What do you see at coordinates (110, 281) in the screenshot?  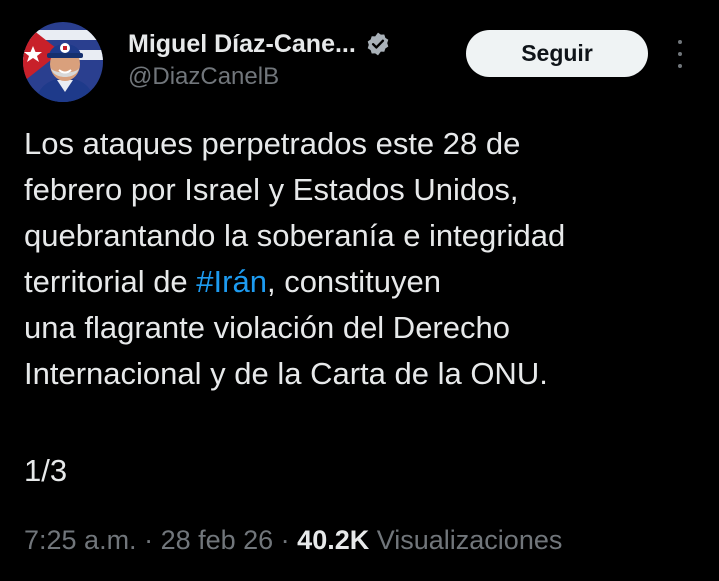 I see `tweet-text-segment: territorial de` at bounding box center [110, 281].